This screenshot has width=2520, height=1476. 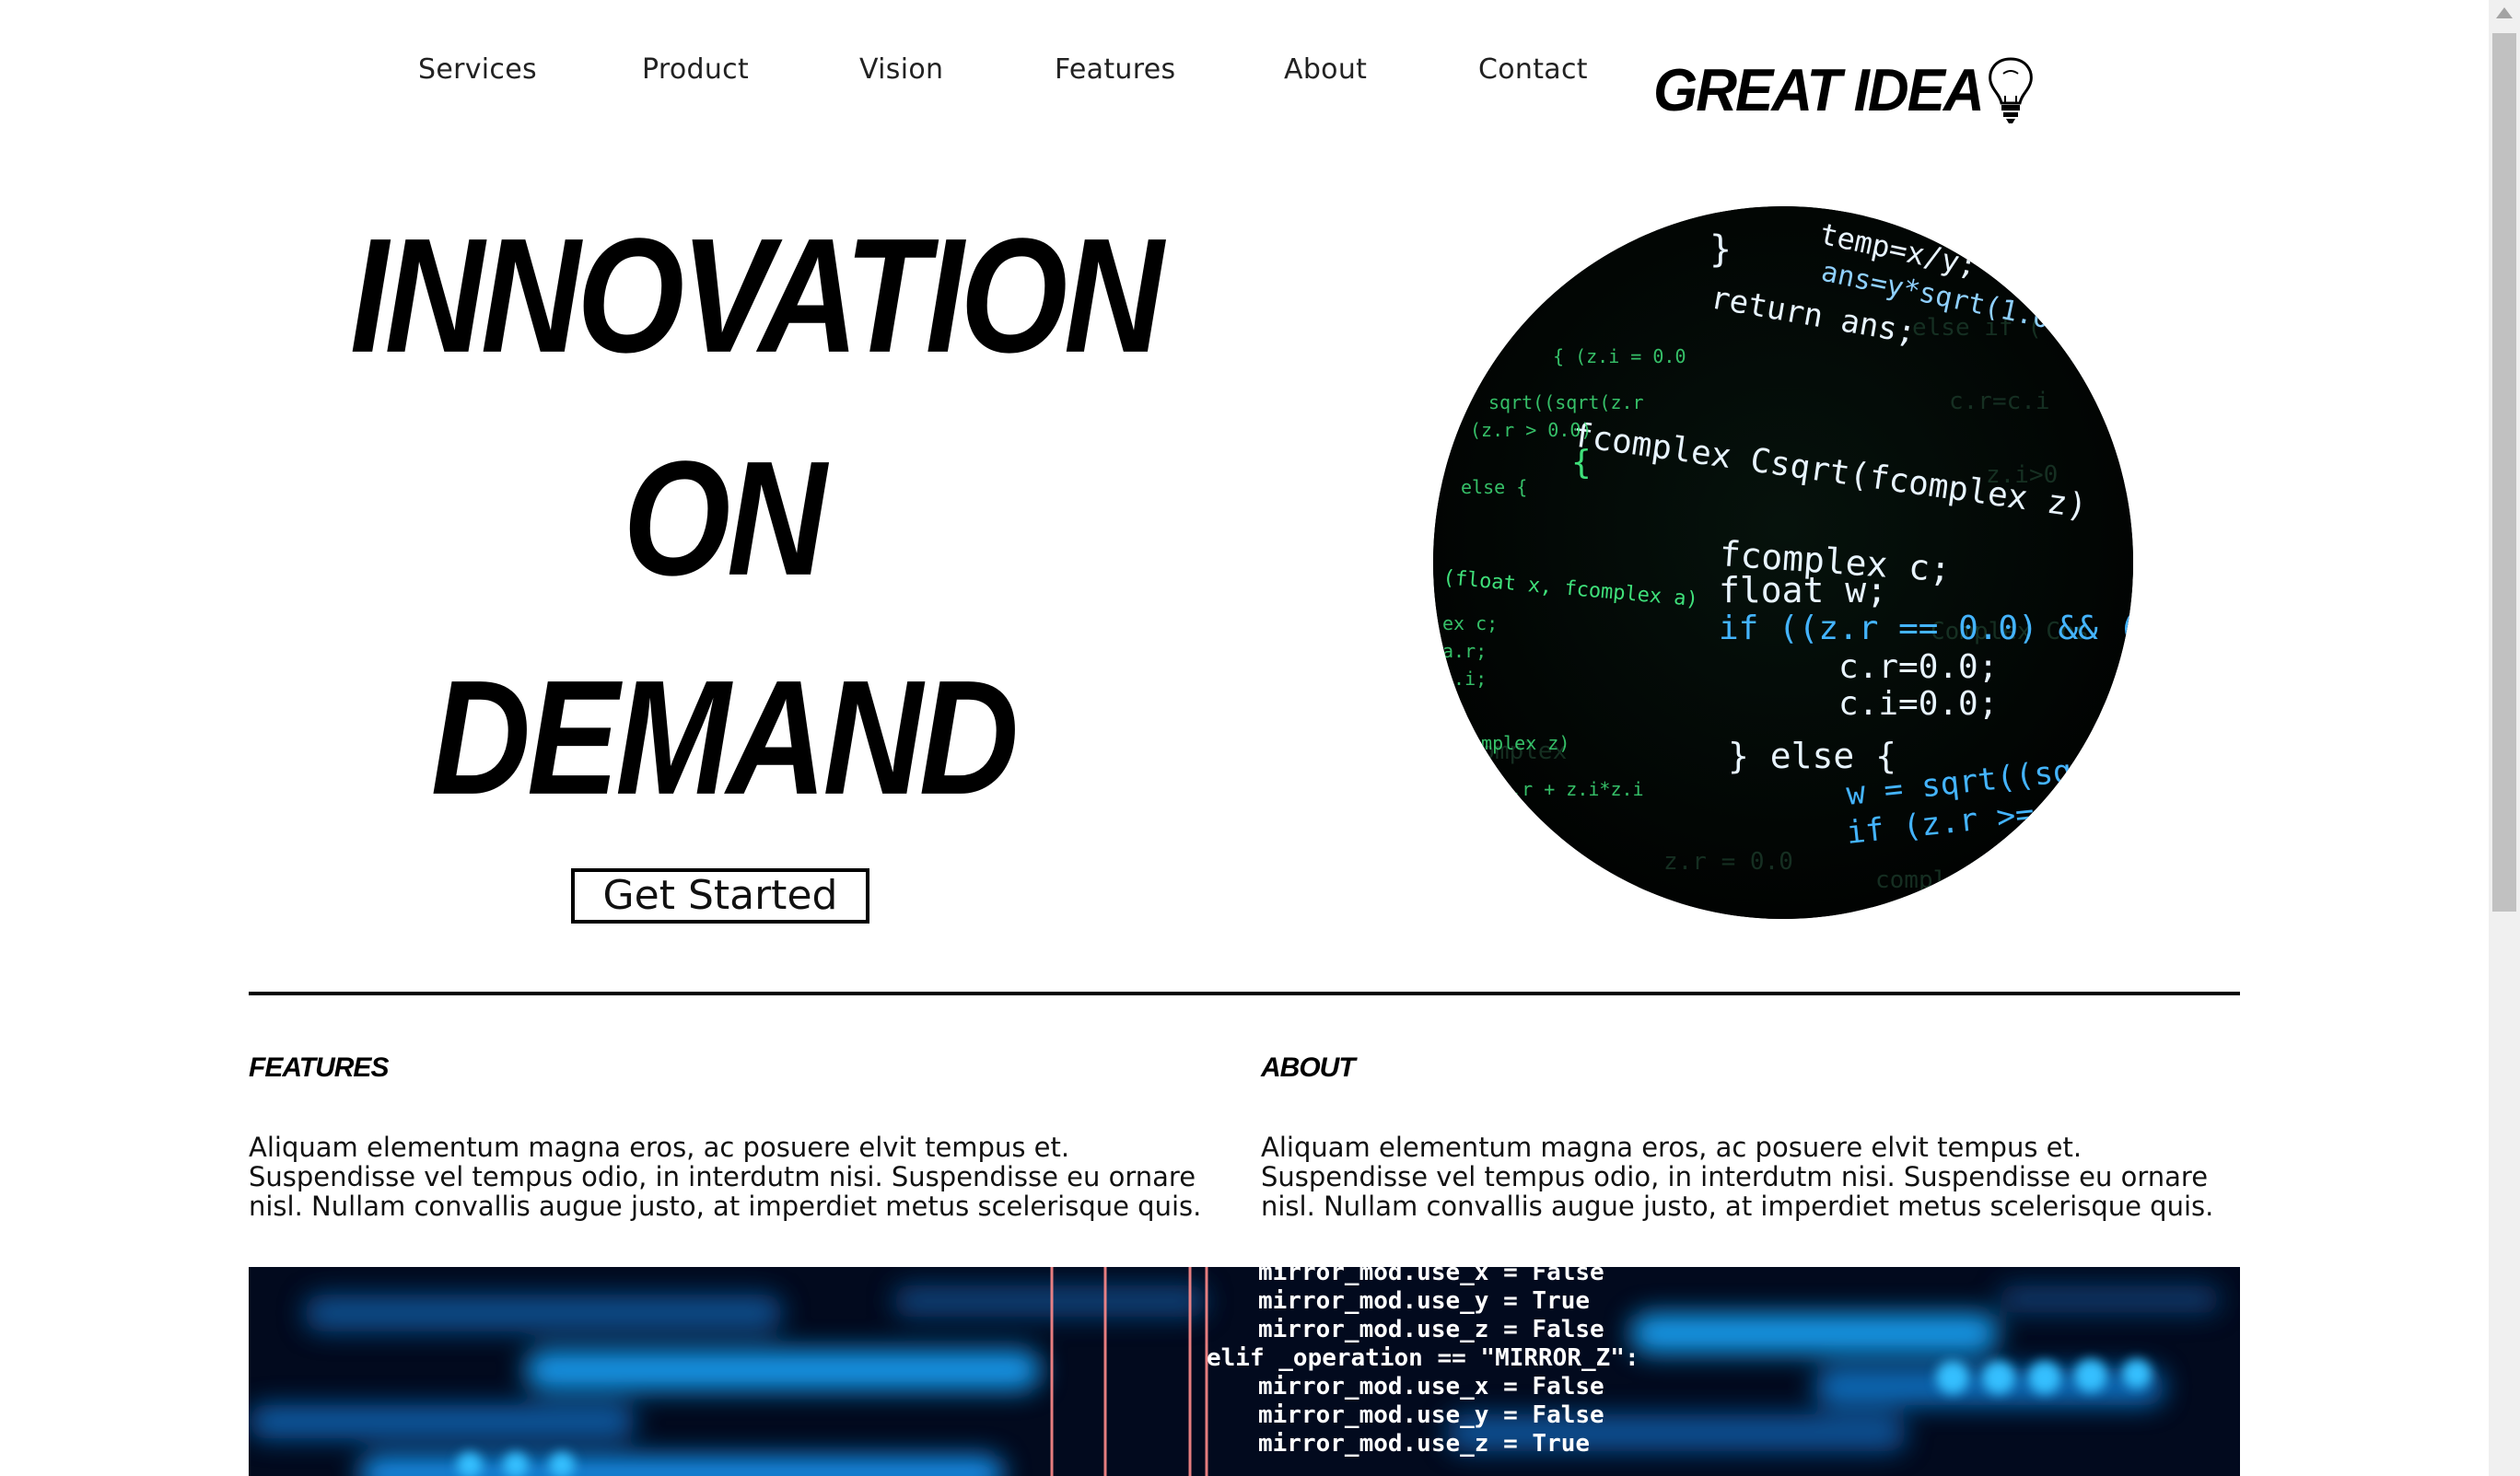 I want to click on nav-link-features: Features, so click(x=1115, y=70).